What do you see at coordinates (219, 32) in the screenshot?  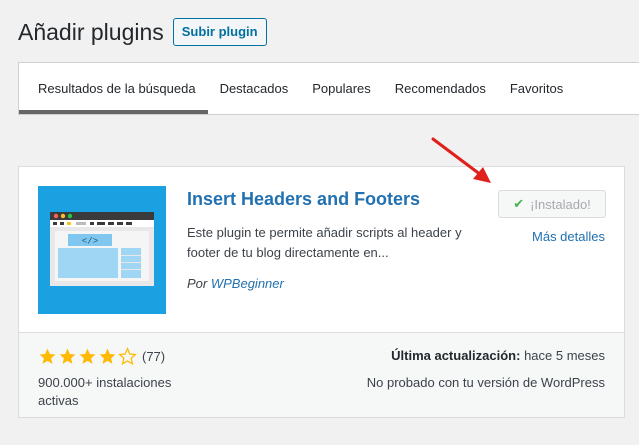 I see `upload-plugin-button: Subir plugin` at bounding box center [219, 32].